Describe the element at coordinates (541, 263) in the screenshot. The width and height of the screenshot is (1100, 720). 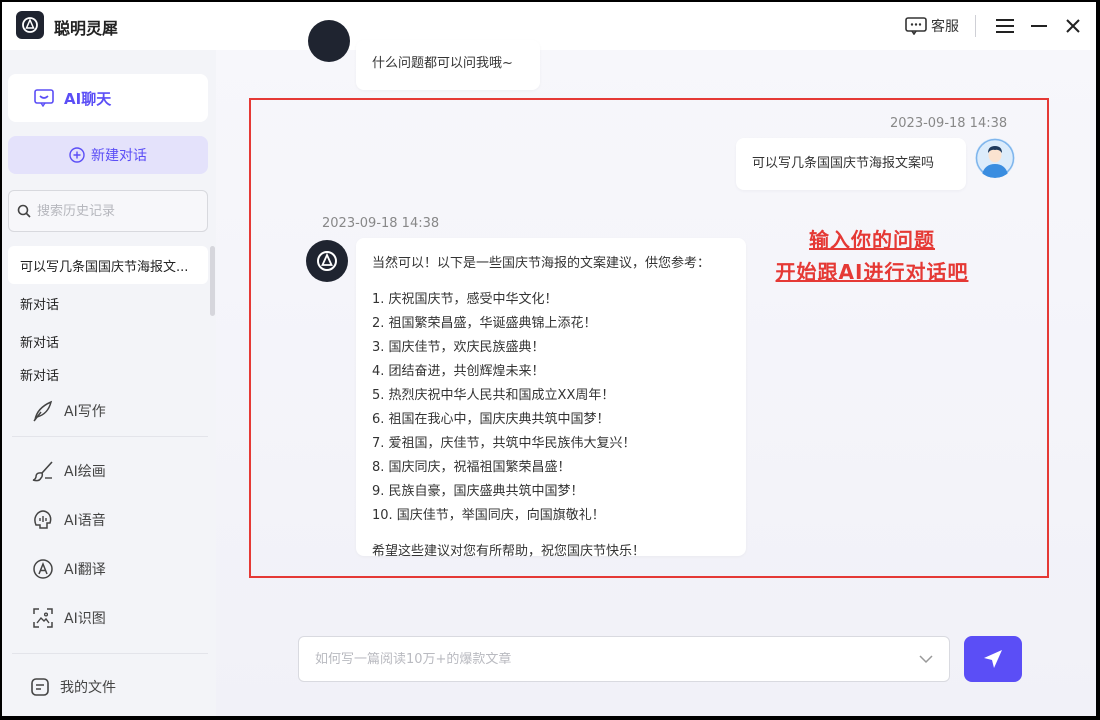
I see `message-intro: 当然可以！以下是一些国庆节海报的文案建议，供您参考：` at that location.